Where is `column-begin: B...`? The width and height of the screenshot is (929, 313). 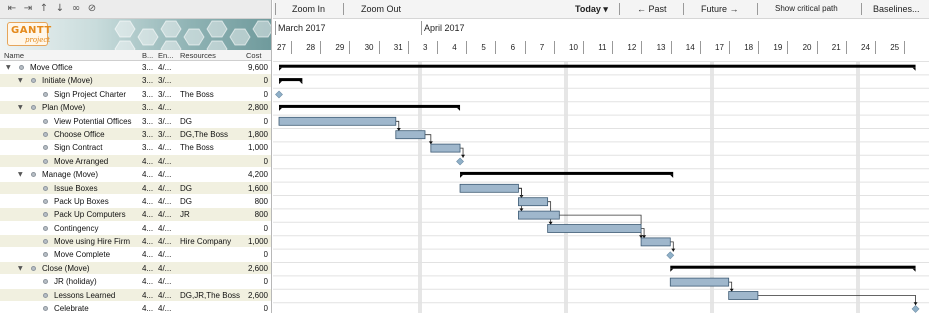
column-begin: B... is located at coordinates (147, 55).